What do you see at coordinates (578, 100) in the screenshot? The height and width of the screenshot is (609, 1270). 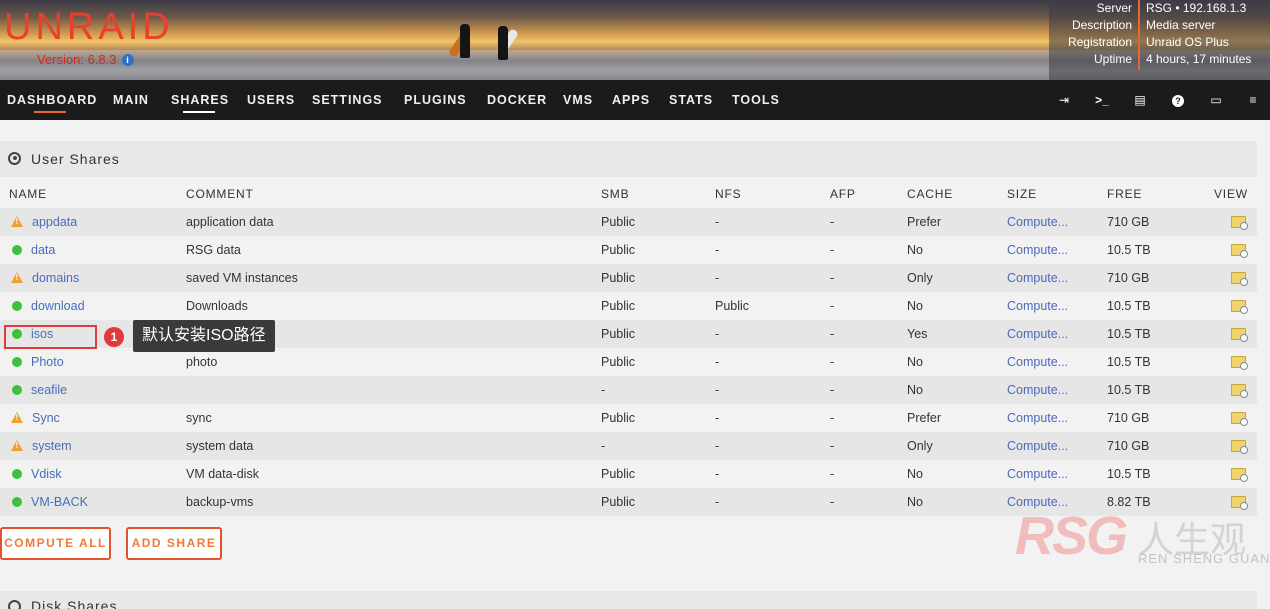 I see `nav-vms: VMS` at bounding box center [578, 100].